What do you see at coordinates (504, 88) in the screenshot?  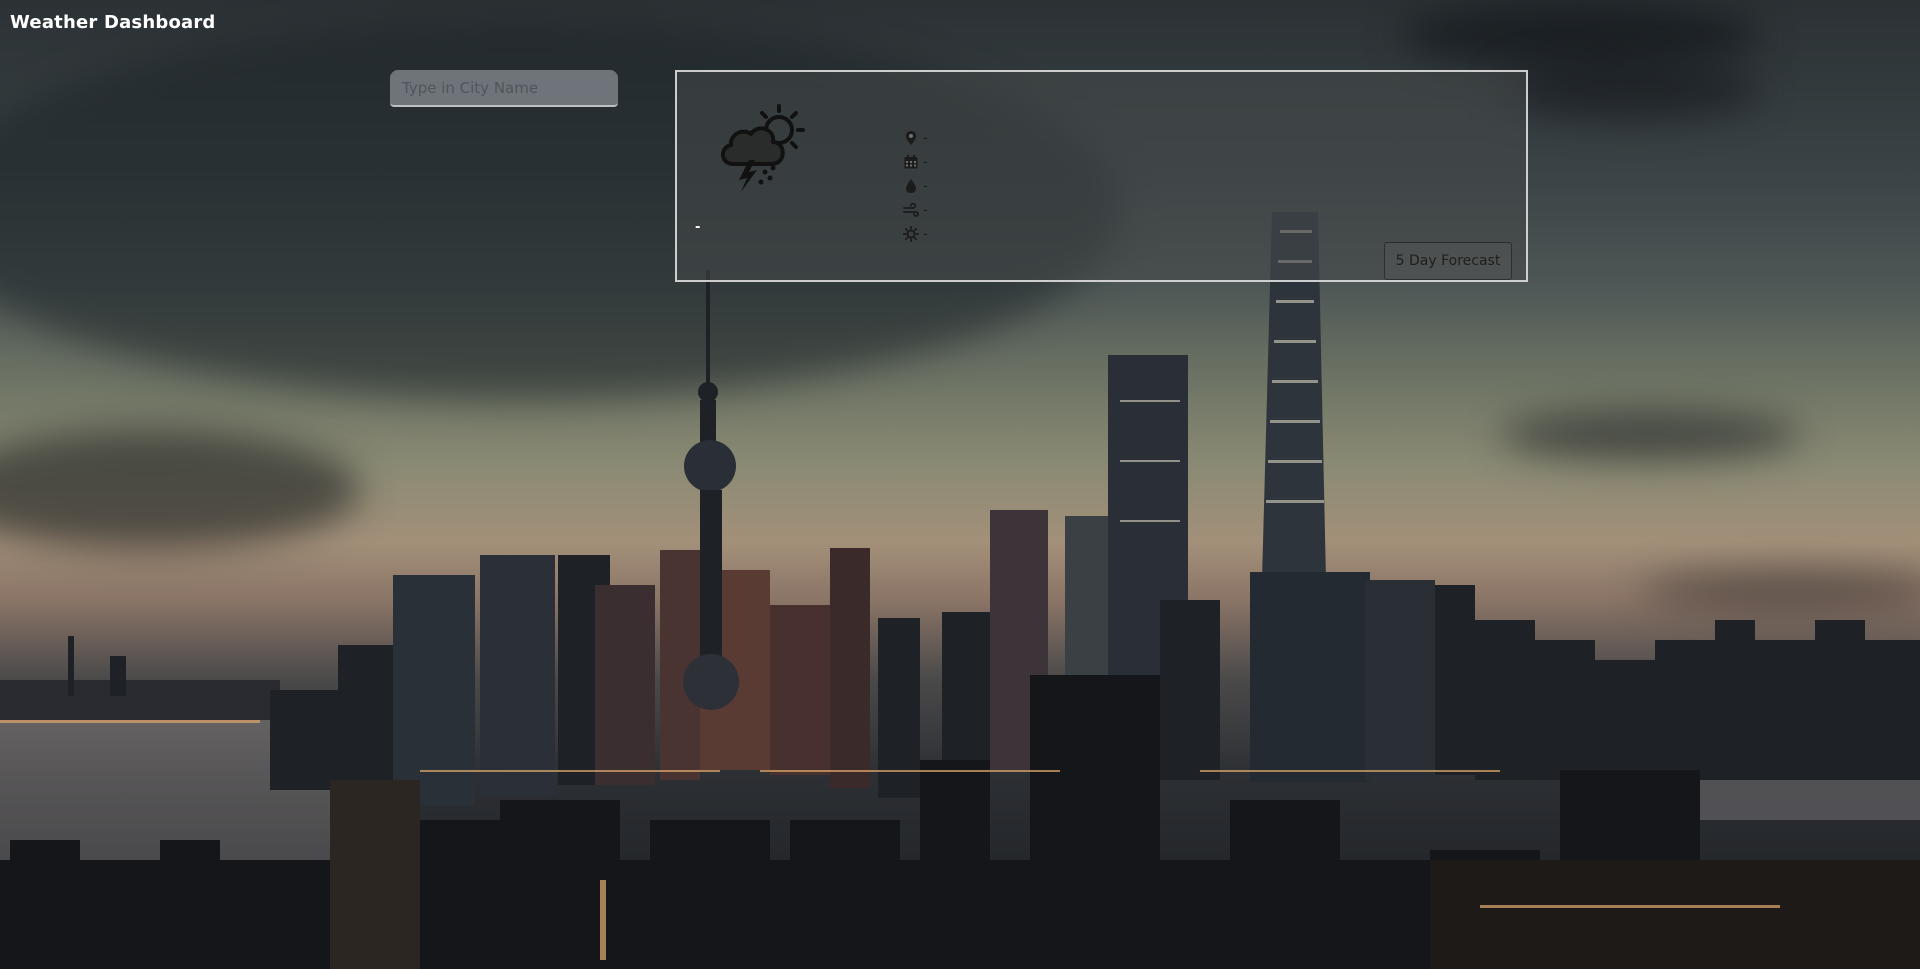 I see `city-search-input` at bounding box center [504, 88].